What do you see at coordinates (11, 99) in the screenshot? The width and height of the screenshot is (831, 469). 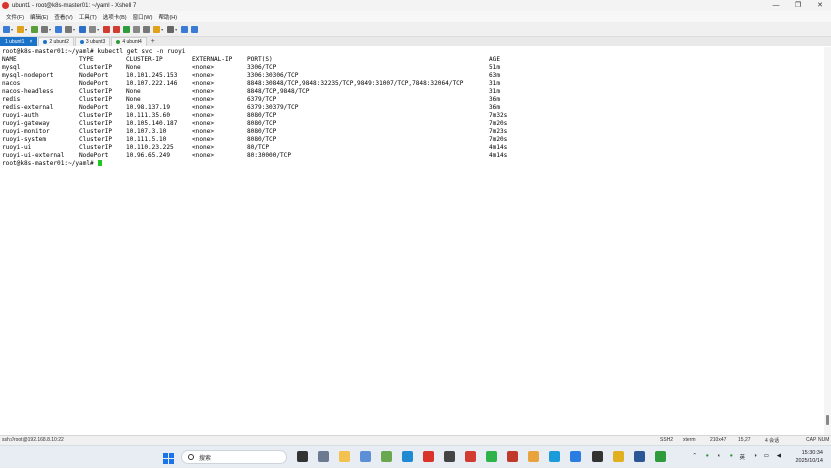 I see `svc-name: redis` at bounding box center [11, 99].